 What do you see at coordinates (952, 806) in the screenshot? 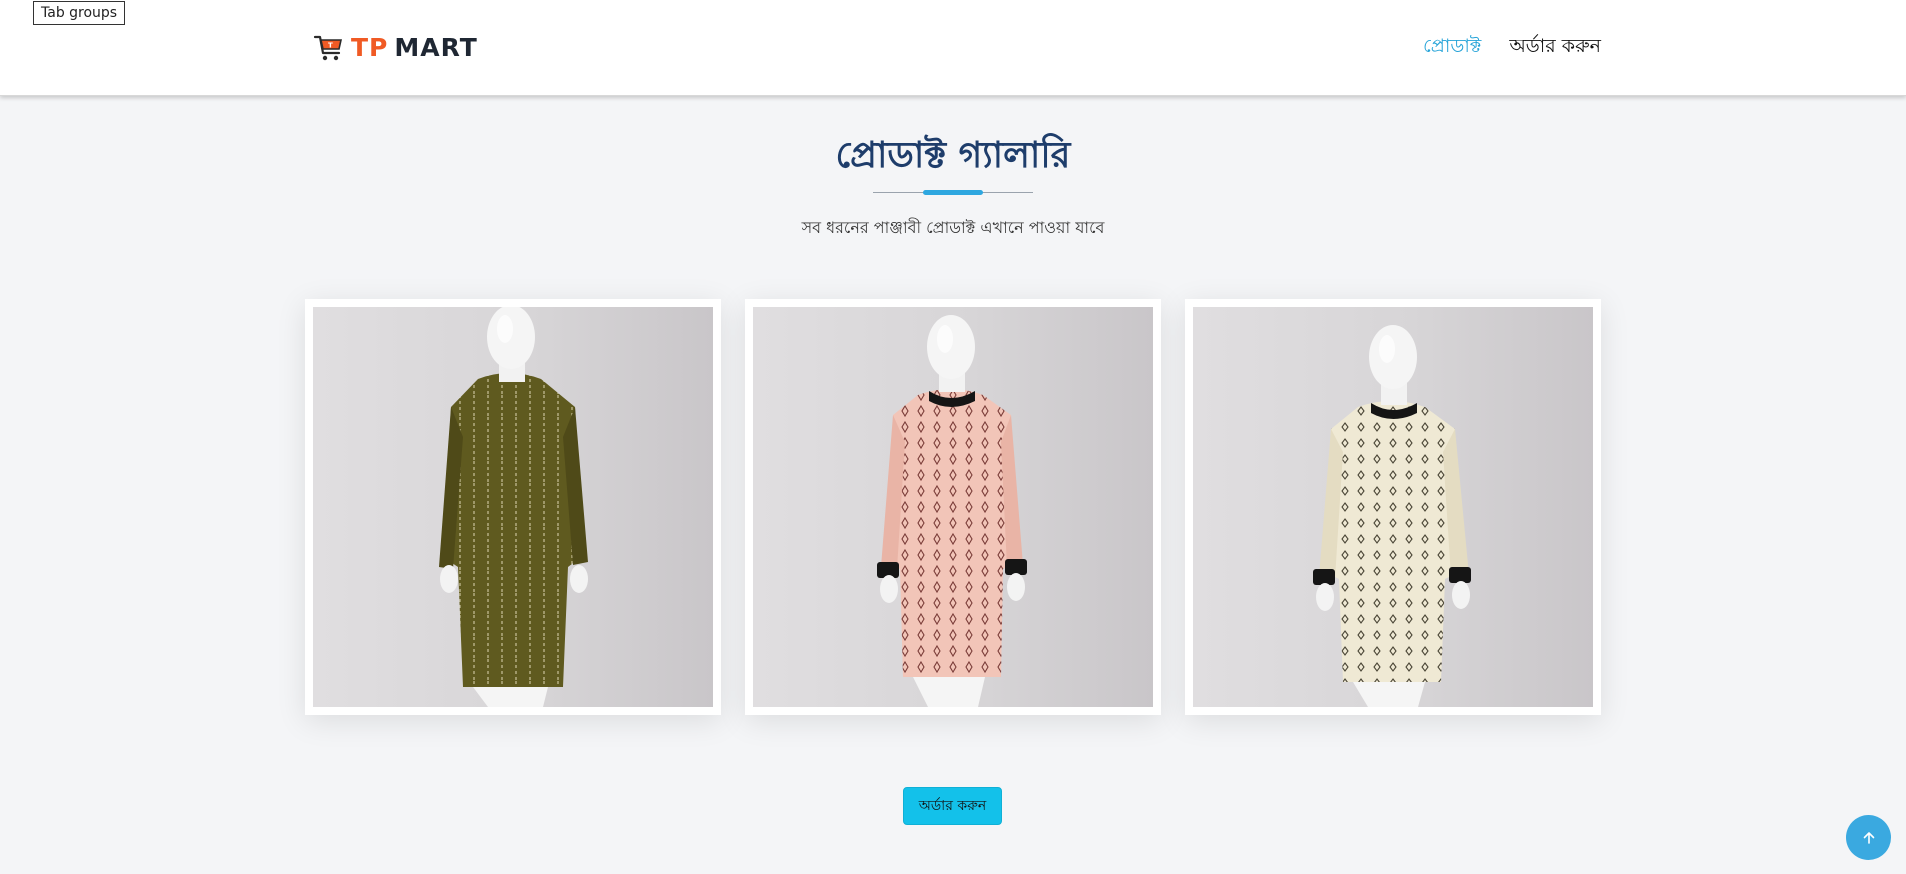
I see `order-button: অর্ডার করুন` at bounding box center [952, 806].